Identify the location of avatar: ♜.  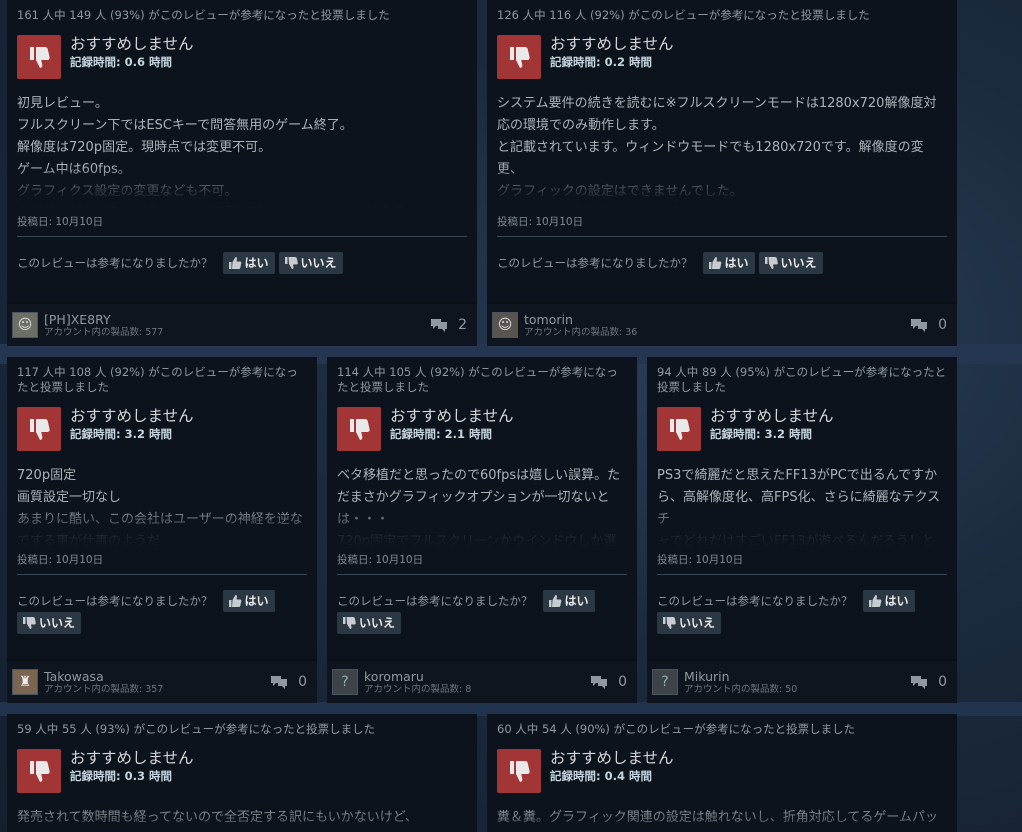
(25, 682).